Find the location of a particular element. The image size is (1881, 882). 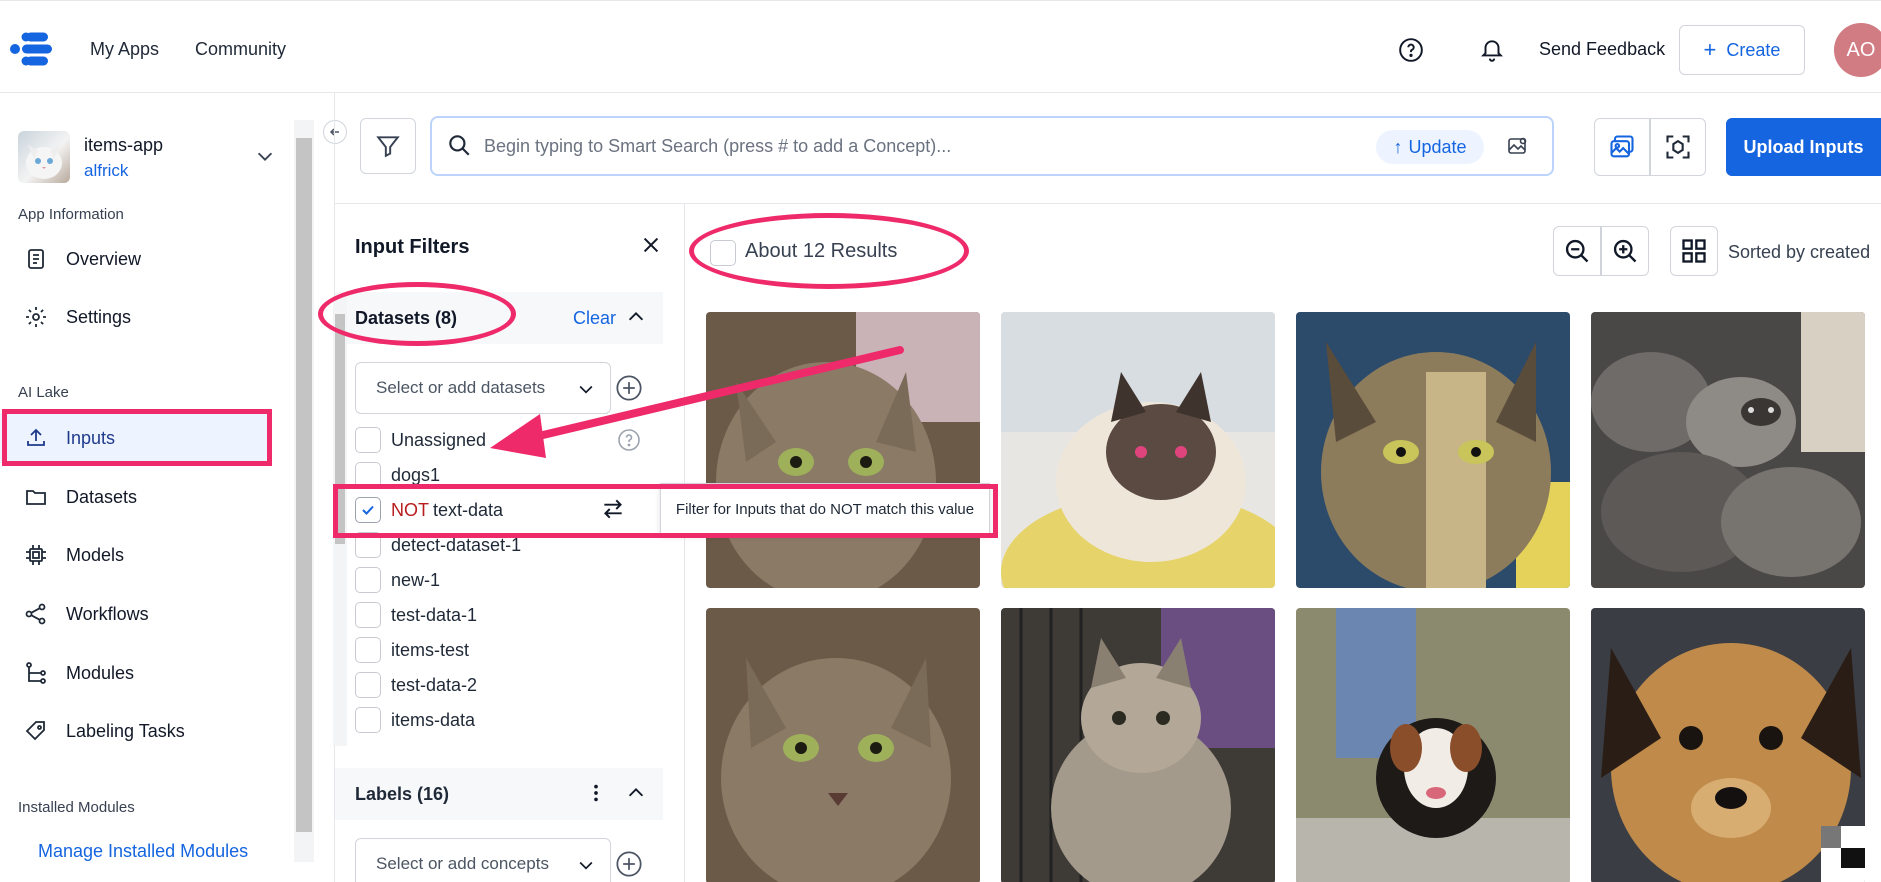

scan-object-icon is located at coordinates (1678, 147).